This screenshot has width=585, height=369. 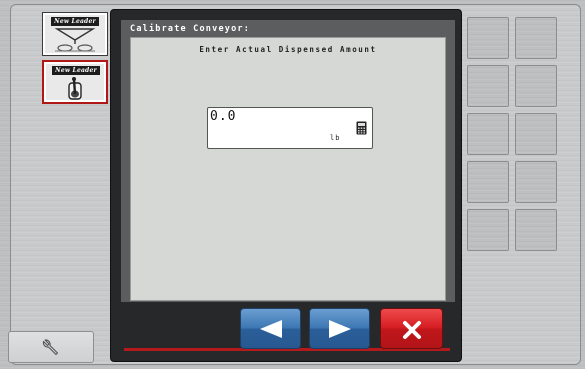 What do you see at coordinates (223, 116) in the screenshot?
I see `dispensed-amount-value: 0.0` at bounding box center [223, 116].